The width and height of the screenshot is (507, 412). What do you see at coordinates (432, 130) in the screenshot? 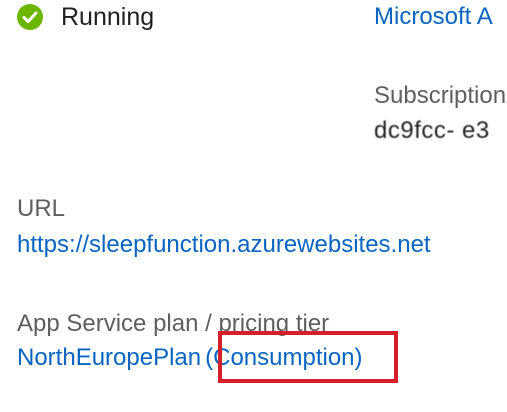
I see `subscription-value: dc9fcc- e3` at bounding box center [432, 130].